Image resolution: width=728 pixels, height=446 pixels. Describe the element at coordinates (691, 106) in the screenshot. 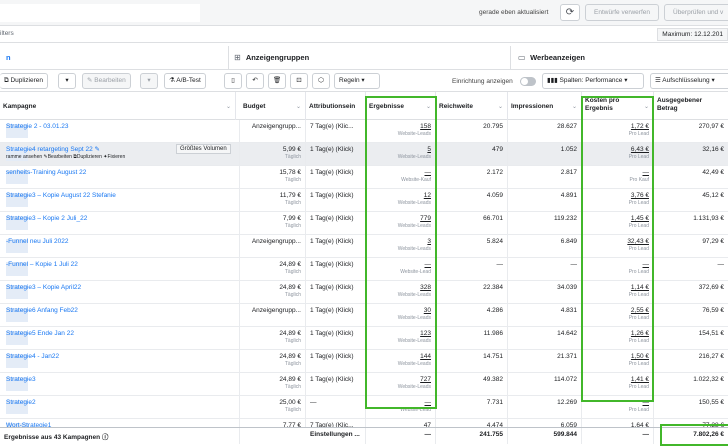

I see `header-amount-spent: Ausgegebener Betrag` at that location.